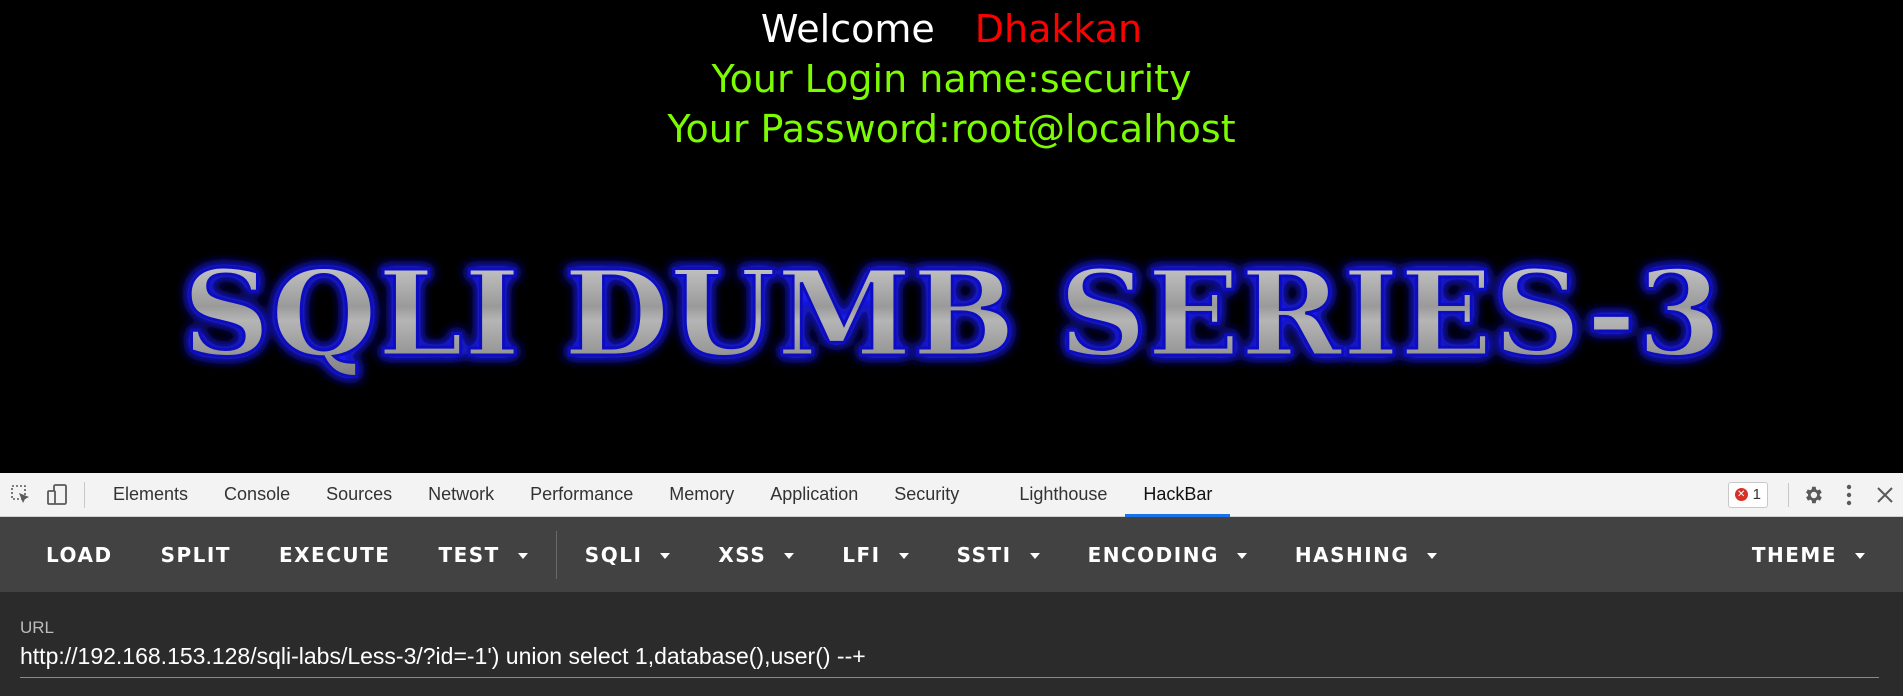 The height and width of the screenshot is (696, 1903). I want to click on tab-network: Network, so click(461, 494).